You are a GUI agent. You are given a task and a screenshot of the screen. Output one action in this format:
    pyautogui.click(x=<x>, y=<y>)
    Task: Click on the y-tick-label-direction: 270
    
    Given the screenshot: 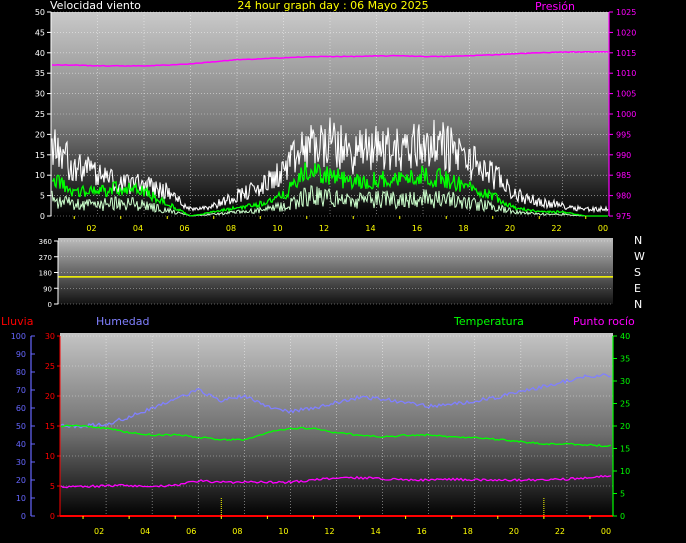 What is the action you would take?
    pyautogui.click(x=45, y=258)
    